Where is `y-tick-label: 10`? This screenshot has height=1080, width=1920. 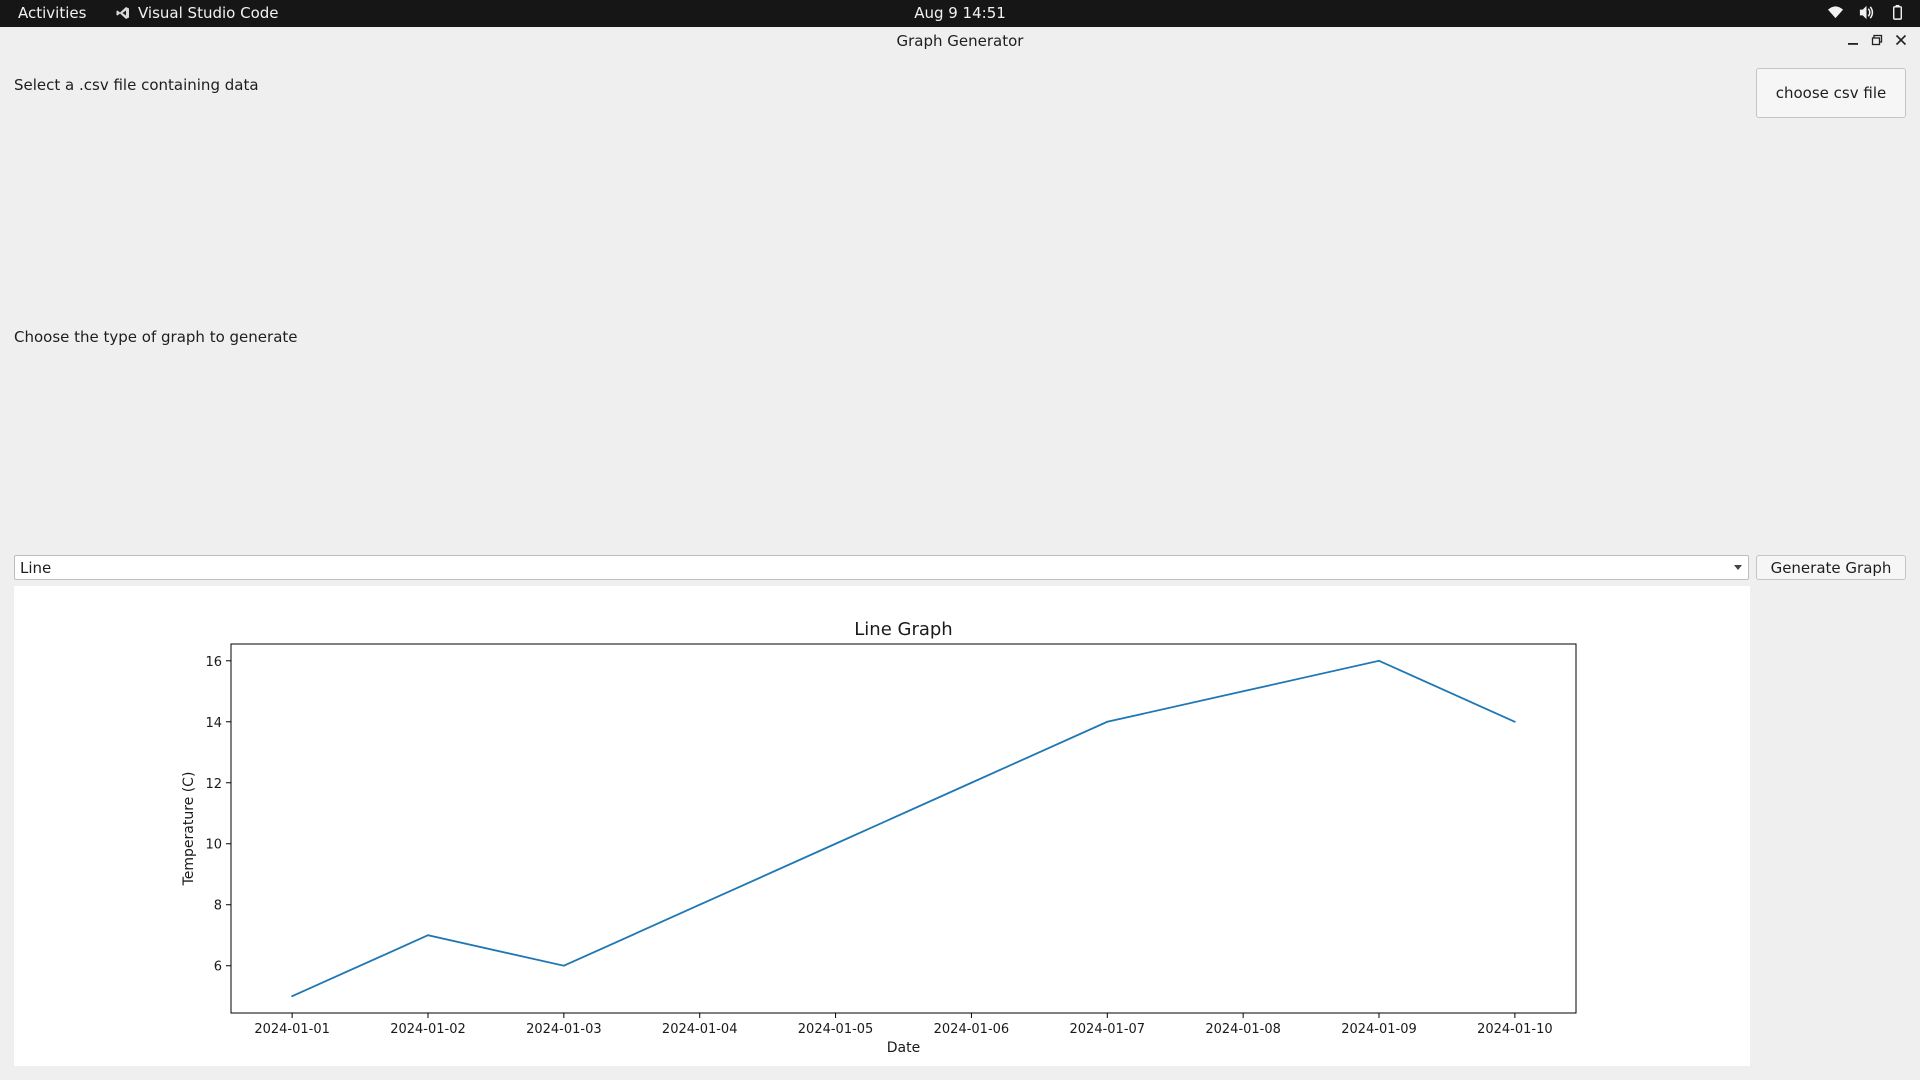
y-tick-label: 10 is located at coordinates (213, 845).